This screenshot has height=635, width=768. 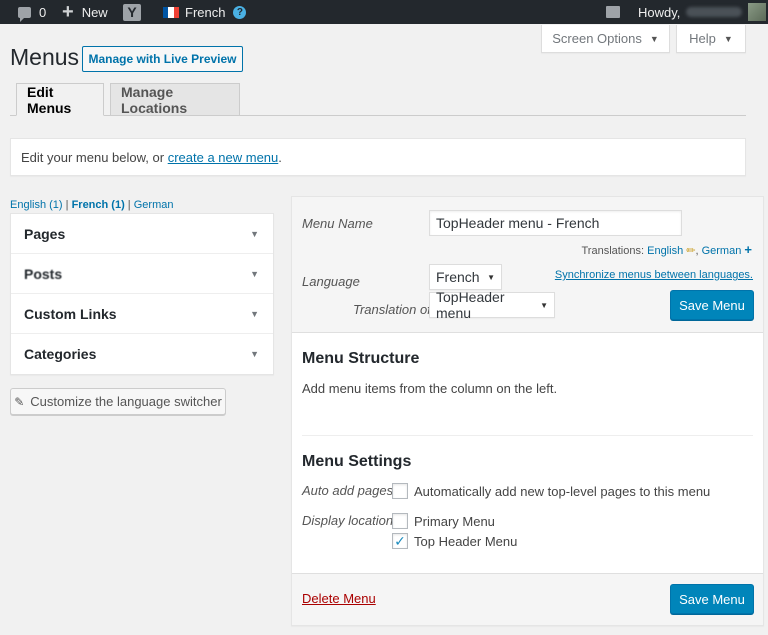 What do you see at coordinates (458, 277) in the screenshot?
I see `language-select-value: French` at bounding box center [458, 277].